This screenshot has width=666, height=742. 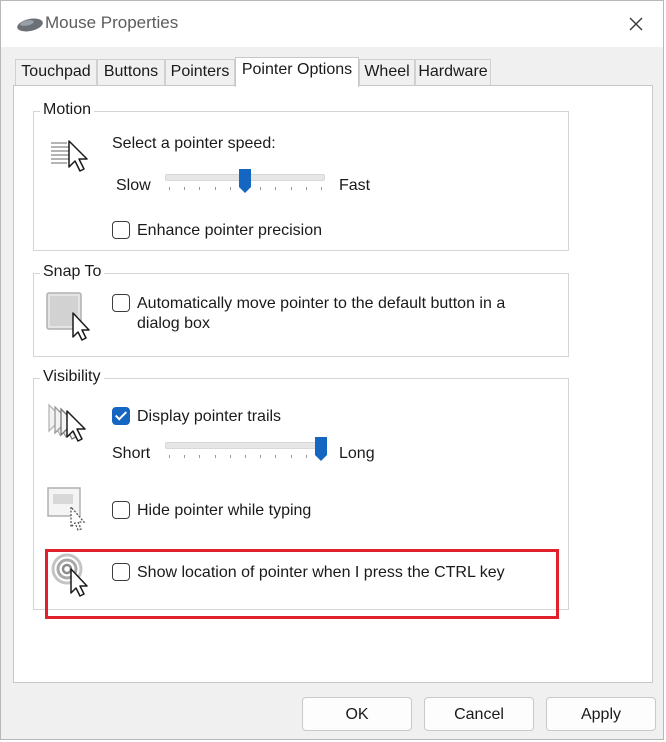 I want to click on snap-to-label-line2: dialog box, so click(x=173, y=323).